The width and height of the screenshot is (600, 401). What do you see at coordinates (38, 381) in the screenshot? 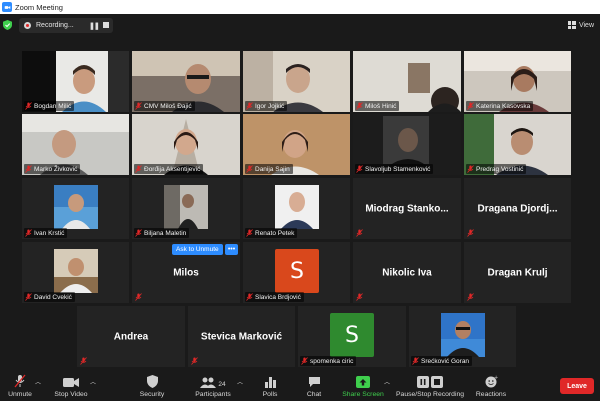
I see `audio-options-caret-icon: ︿` at bounding box center [38, 381].